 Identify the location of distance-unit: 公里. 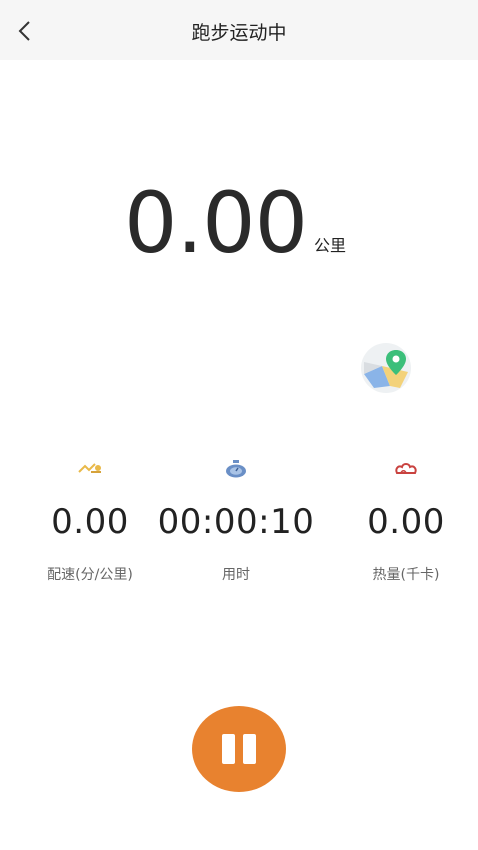
(330, 245).